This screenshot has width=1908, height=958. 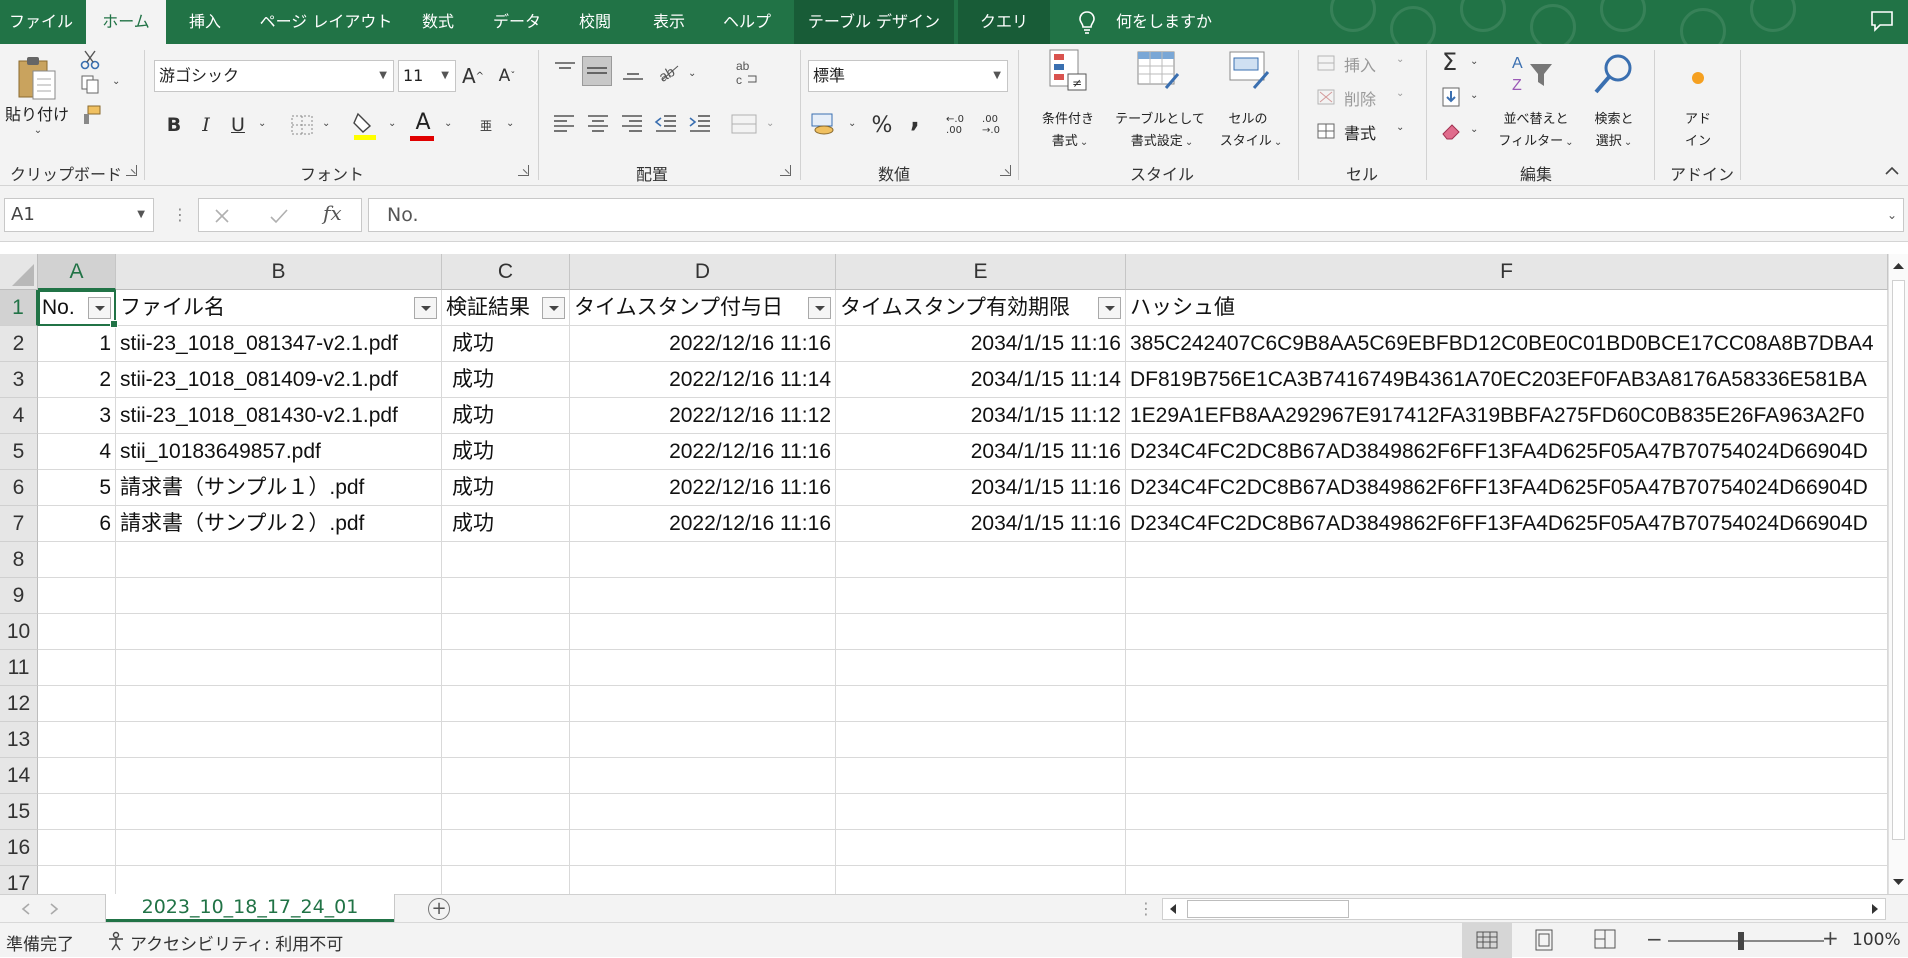 I want to click on align-bottom-icon, so click(x=633, y=71).